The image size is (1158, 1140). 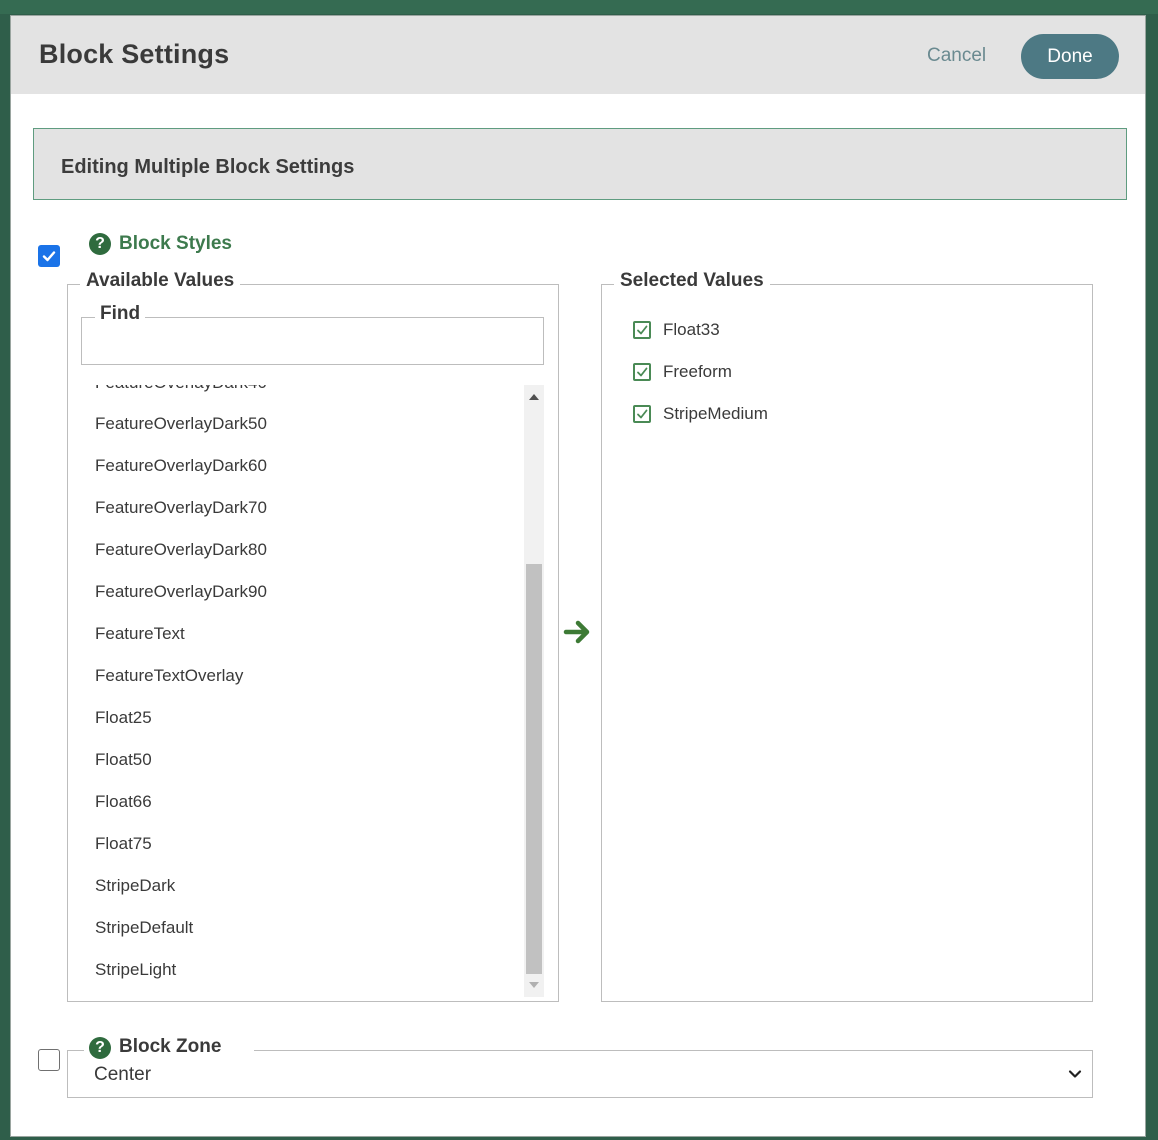 What do you see at coordinates (123, 718) in the screenshot?
I see `list-item: Float25` at bounding box center [123, 718].